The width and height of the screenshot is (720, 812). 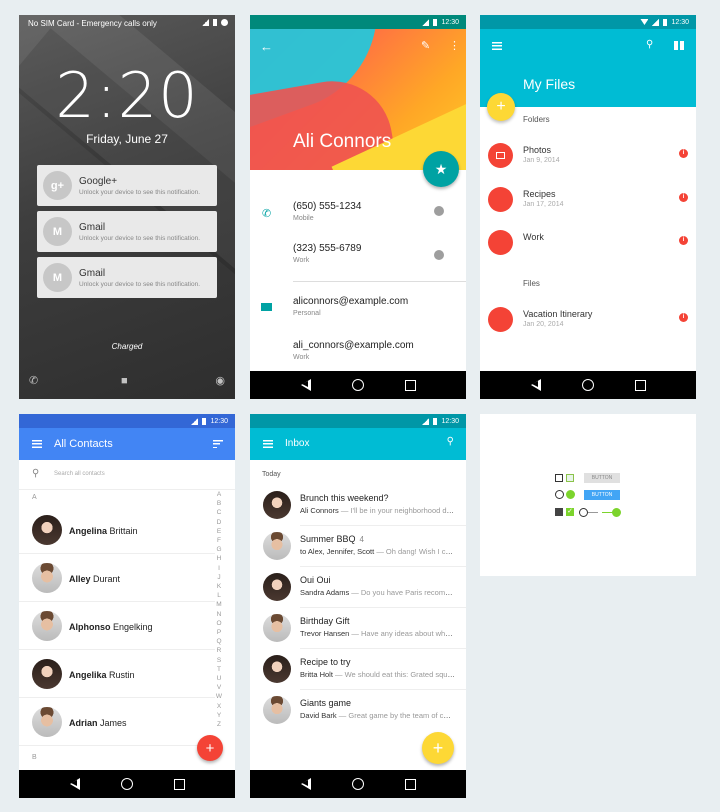 I want to click on alphabet-letter: J, so click(x=219, y=577).